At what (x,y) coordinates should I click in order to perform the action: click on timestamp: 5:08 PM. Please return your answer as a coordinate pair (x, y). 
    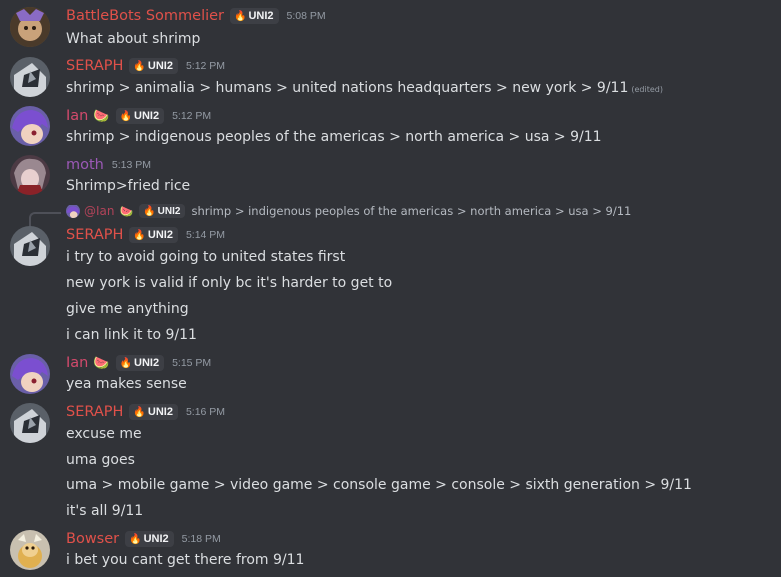
    Looking at the image, I should click on (306, 16).